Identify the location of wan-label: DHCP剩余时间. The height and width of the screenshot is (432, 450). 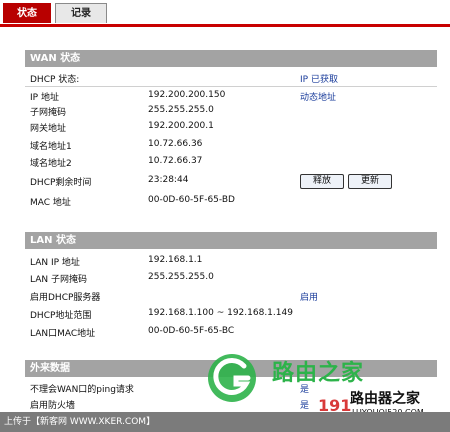
(61, 183).